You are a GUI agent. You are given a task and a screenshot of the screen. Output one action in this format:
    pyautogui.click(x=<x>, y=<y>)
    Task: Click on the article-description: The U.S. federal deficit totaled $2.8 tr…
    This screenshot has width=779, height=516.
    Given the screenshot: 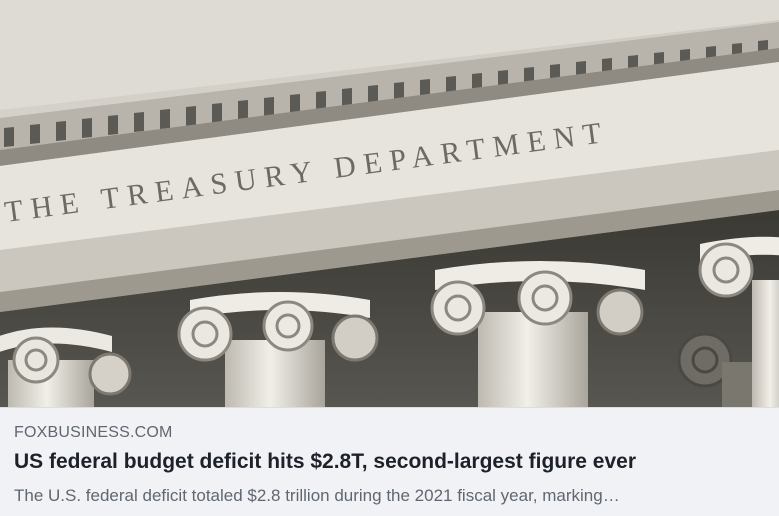 What is the action you would take?
    pyautogui.click(x=317, y=495)
    